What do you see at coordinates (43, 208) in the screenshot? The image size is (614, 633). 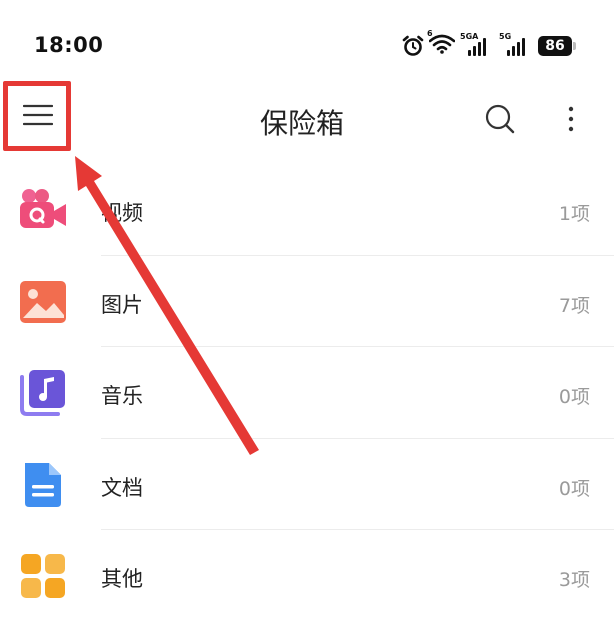 I see `video-camera-icon` at bounding box center [43, 208].